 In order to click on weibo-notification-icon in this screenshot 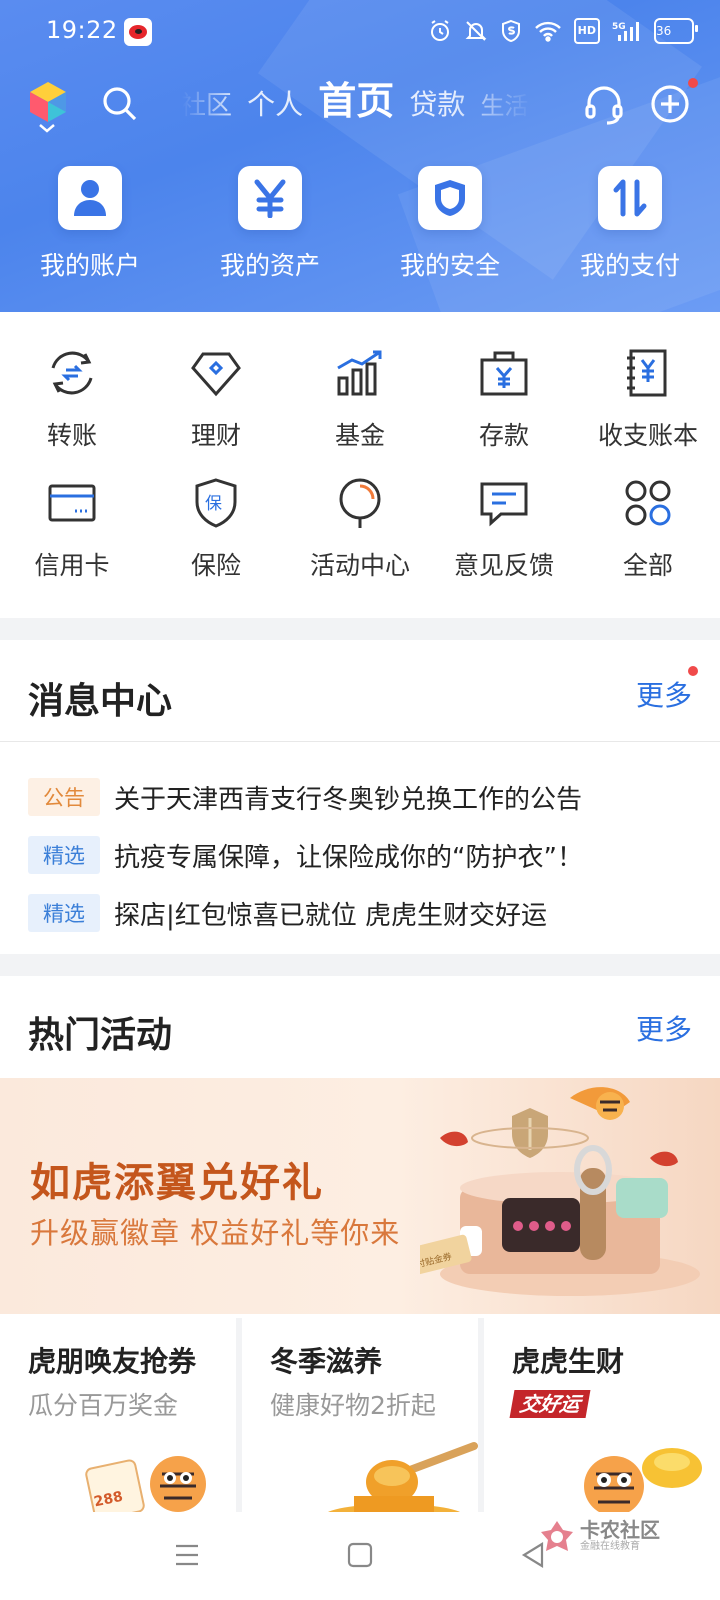, I will do `click(138, 32)`.